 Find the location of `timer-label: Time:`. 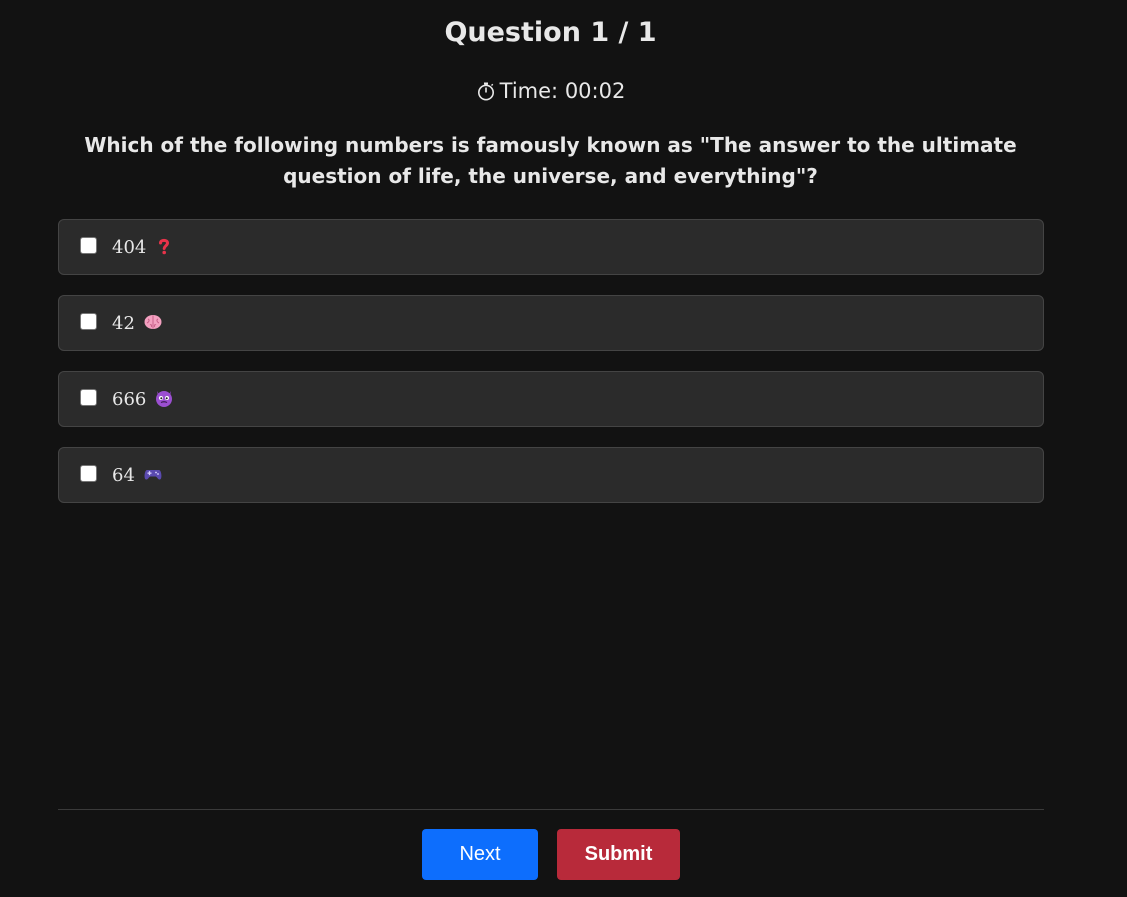

timer-label: Time: is located at coordinates (529, 91).